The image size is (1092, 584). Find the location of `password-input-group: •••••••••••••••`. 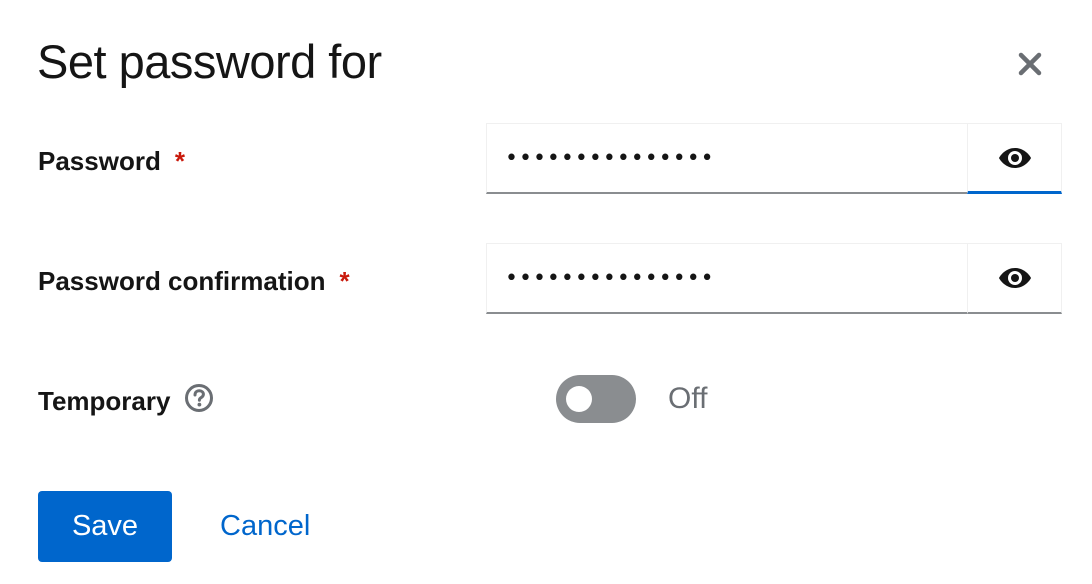

password-input-group: ••••••••••••••• is located at coordinates (774, 158).